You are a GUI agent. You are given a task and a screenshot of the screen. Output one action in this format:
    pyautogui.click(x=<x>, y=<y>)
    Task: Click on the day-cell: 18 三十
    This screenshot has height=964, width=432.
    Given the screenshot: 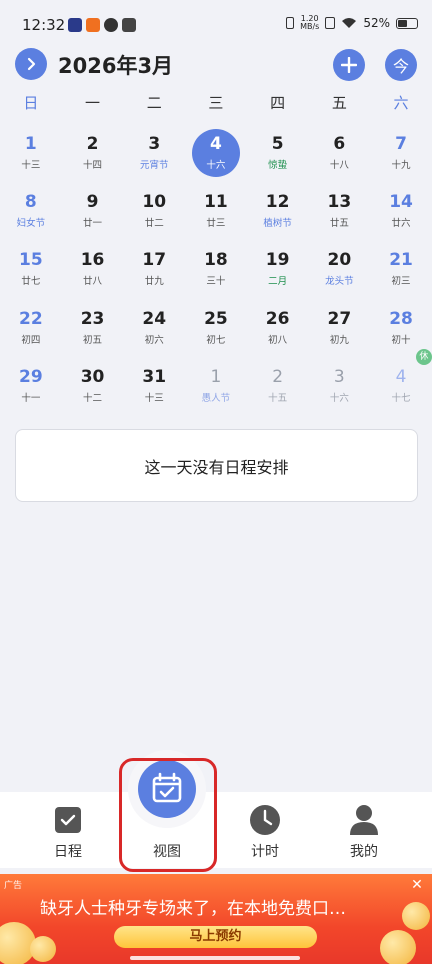 What is the action you would take?
    pyautogui.click(x=216, y=269)
    